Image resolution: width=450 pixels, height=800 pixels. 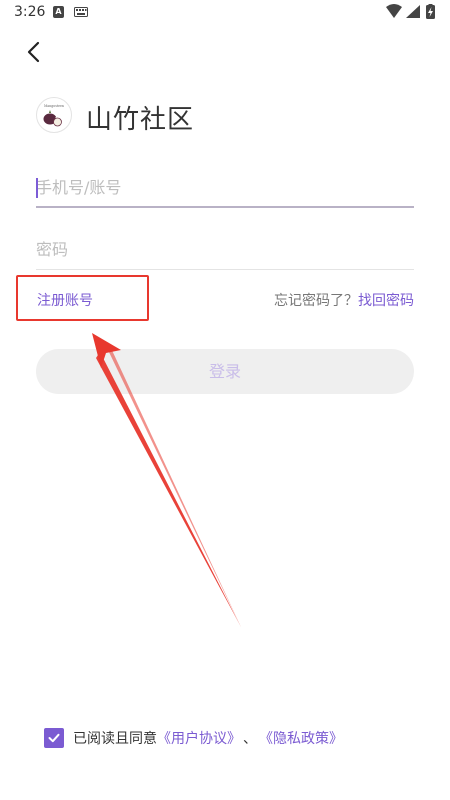 I want to click on login-button: 登录, so click(x=225, y=371).